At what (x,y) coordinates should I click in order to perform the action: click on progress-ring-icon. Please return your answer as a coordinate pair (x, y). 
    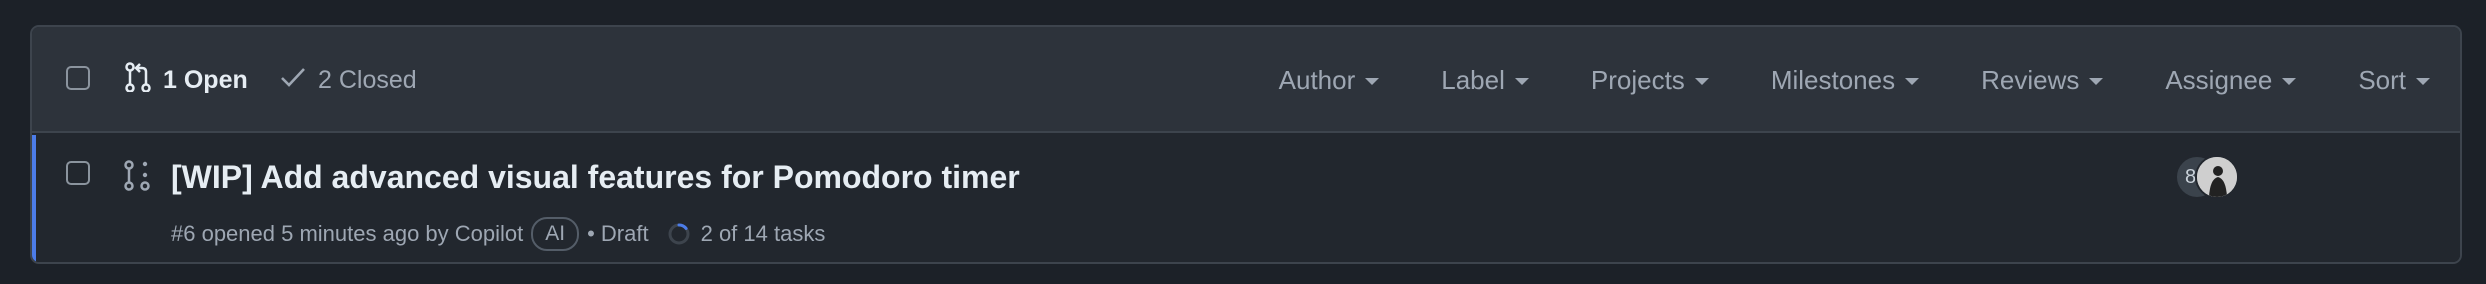
    Looking at the image, I should click on (679, 234).